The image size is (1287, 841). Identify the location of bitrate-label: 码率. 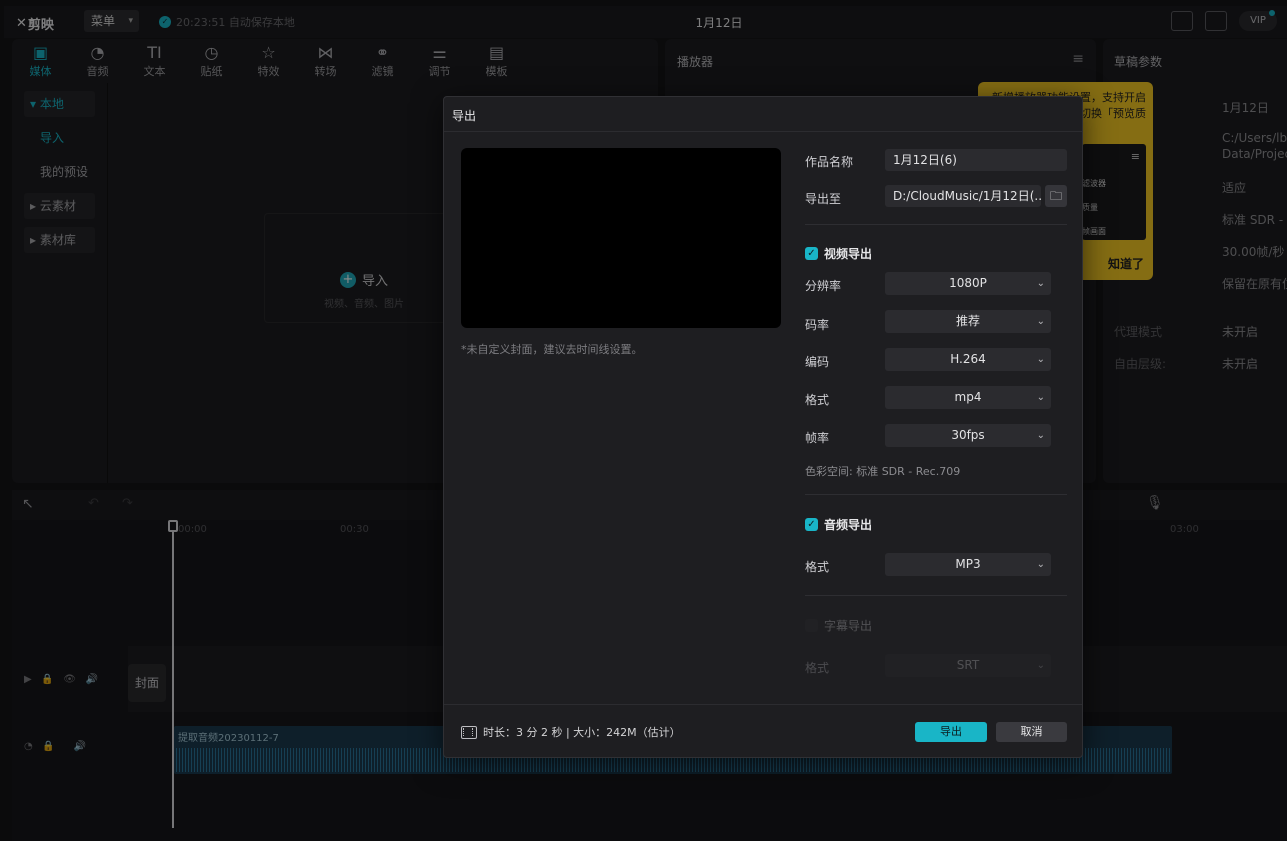
(817, 325).